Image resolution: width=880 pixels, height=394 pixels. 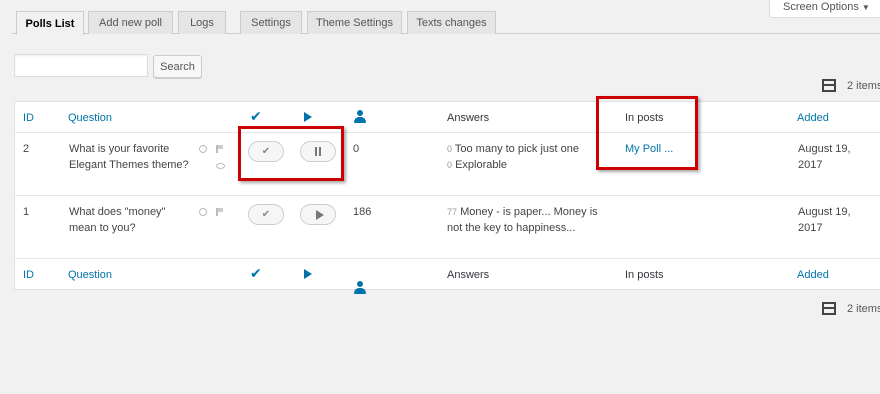 I want to click on col-footer-answers: Answers, so click(x=468, y=275).